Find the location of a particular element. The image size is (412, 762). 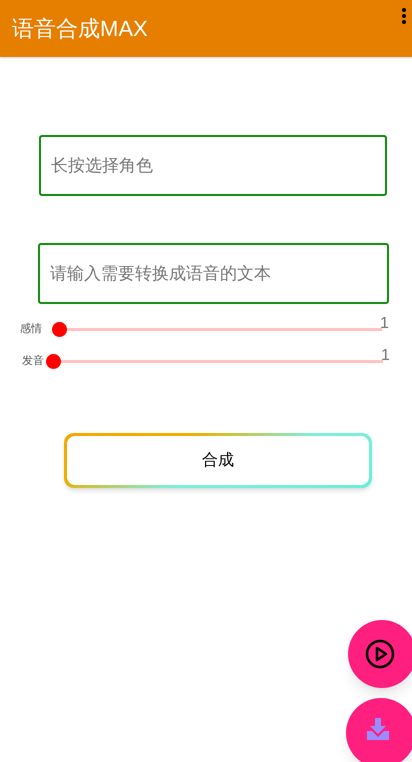

slider-label: 感情 is located at coordinates (31, 329).